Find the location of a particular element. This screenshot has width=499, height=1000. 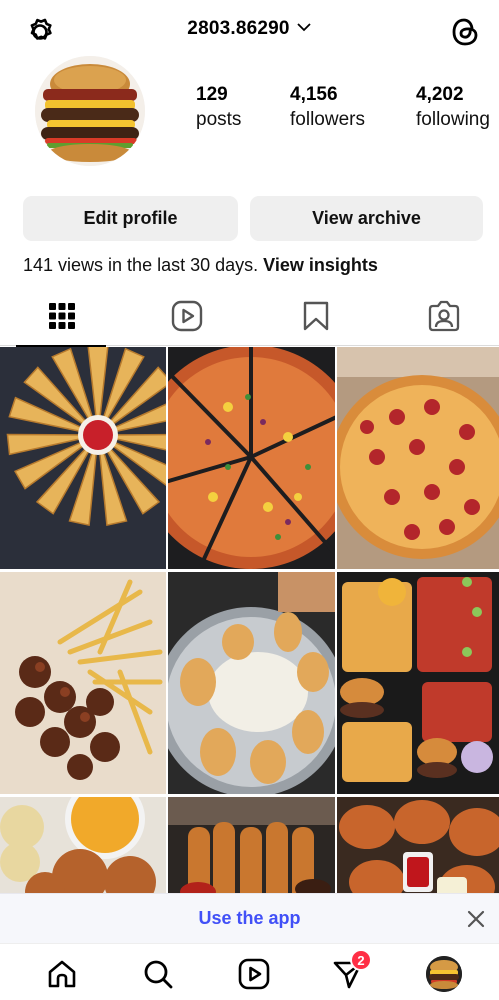

use-app-link: Use the app is located at coordinates (249, 918).